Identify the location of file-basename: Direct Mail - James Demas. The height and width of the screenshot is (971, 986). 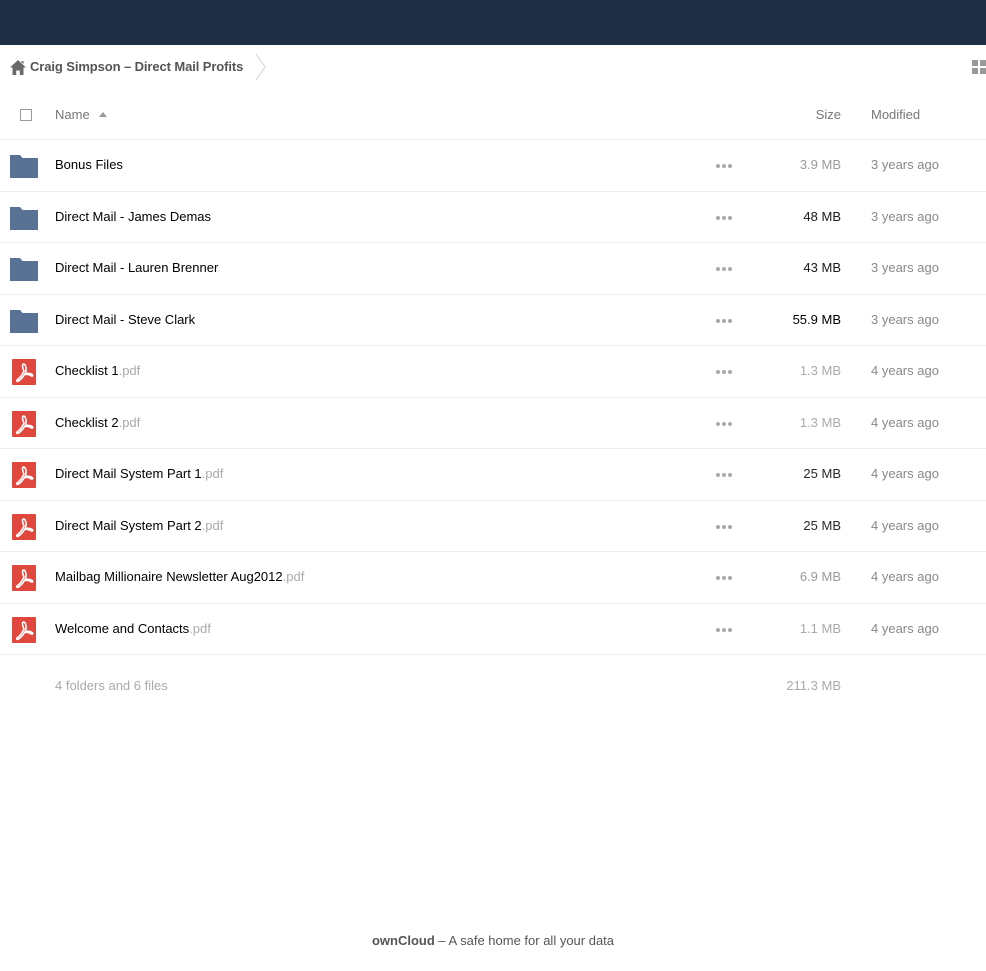
(133, 216).